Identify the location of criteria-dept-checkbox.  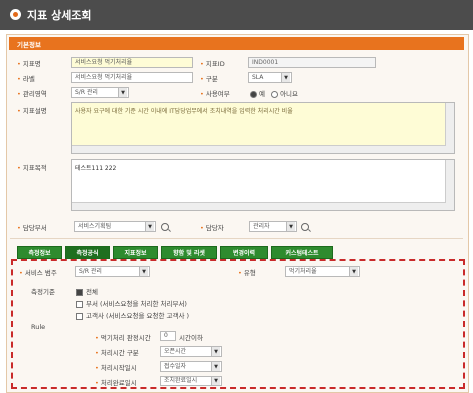
(79, 304).